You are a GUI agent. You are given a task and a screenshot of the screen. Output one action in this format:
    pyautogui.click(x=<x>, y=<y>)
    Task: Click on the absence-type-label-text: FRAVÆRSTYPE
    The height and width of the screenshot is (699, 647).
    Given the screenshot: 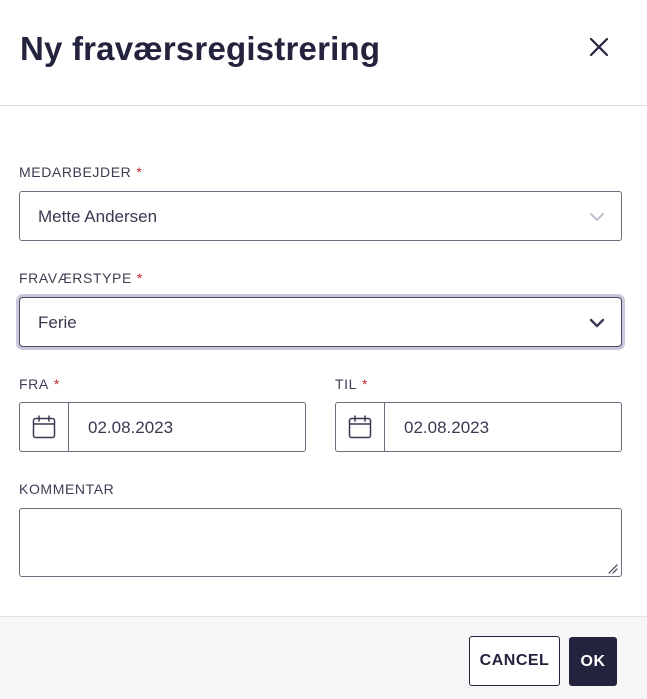 What is the action you would take?
    pyautogui.click(x=75, y=278)
    